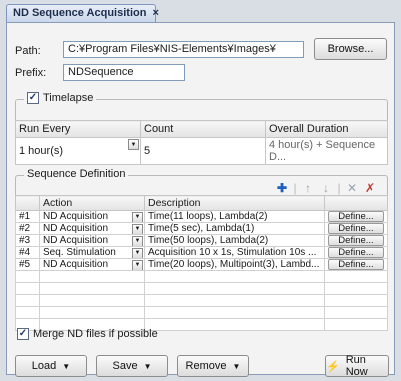 The height and width of the screenshot is (381, 401). I want to click on load-button-label: Load, so click(44, 366).